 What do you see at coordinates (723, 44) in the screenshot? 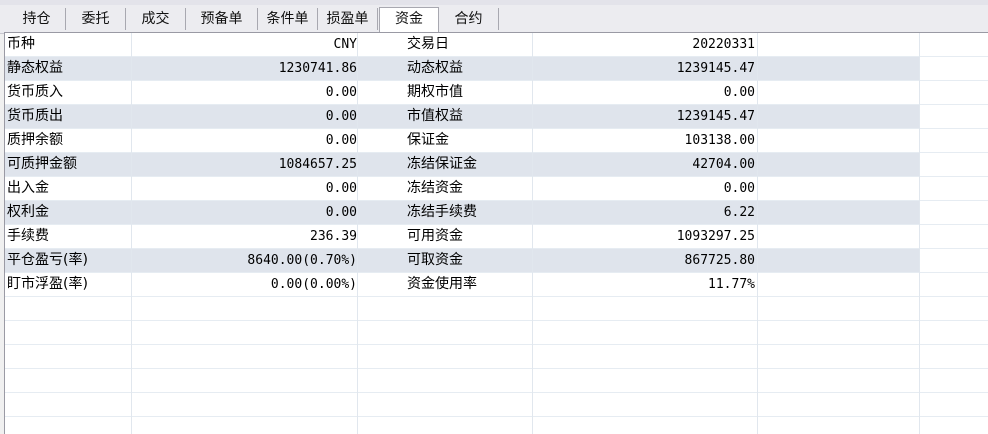
I see `field-value: 20220331` at bounding box center [723, 44].